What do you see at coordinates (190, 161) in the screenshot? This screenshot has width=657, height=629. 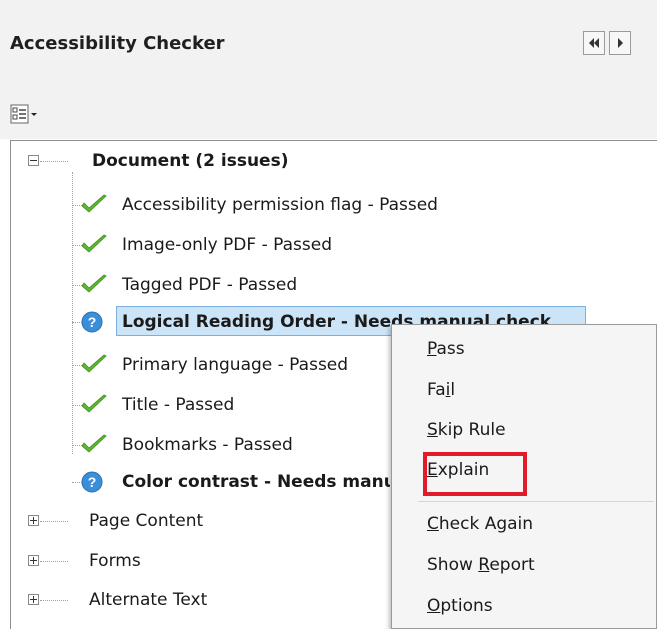 I see `tree-node-label: Document (2 issues)` at bounding box center [190, 161].